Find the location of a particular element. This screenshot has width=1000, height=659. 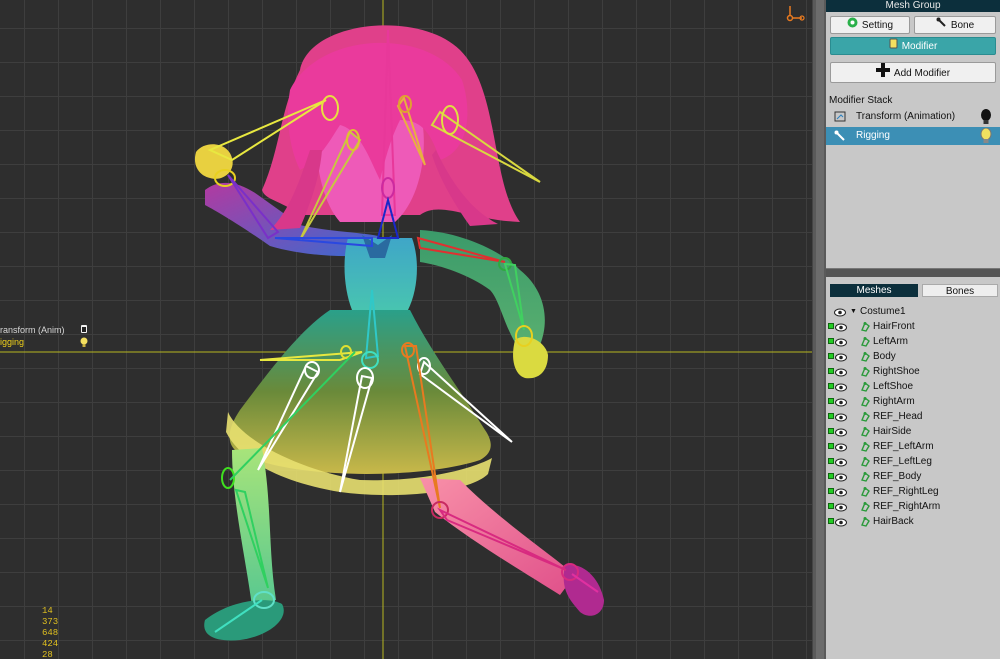

mesh-list-item: Body is located at coordinates (913, 356).